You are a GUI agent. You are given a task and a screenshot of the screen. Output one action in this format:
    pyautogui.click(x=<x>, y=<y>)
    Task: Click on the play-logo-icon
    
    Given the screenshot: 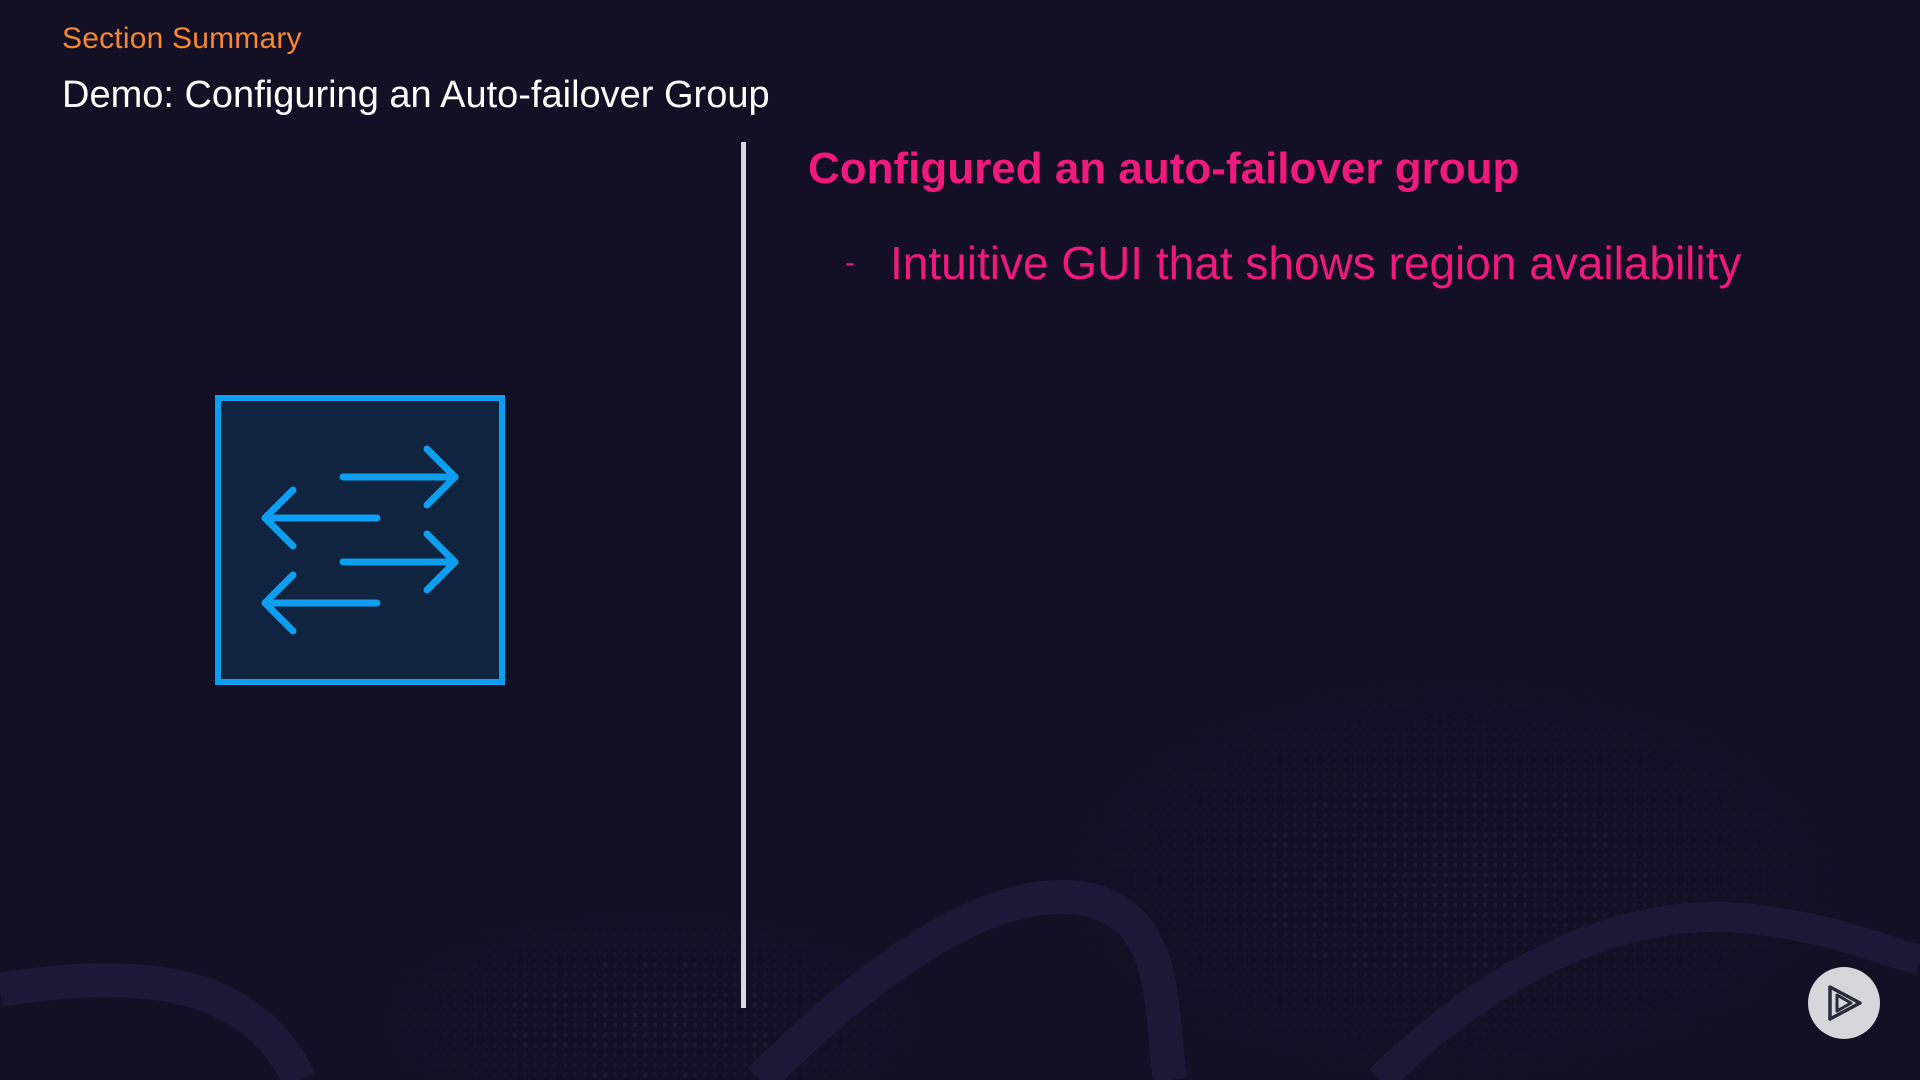 What is the action you would take?
    pyautogui.click(x=1844, y=1003)
    